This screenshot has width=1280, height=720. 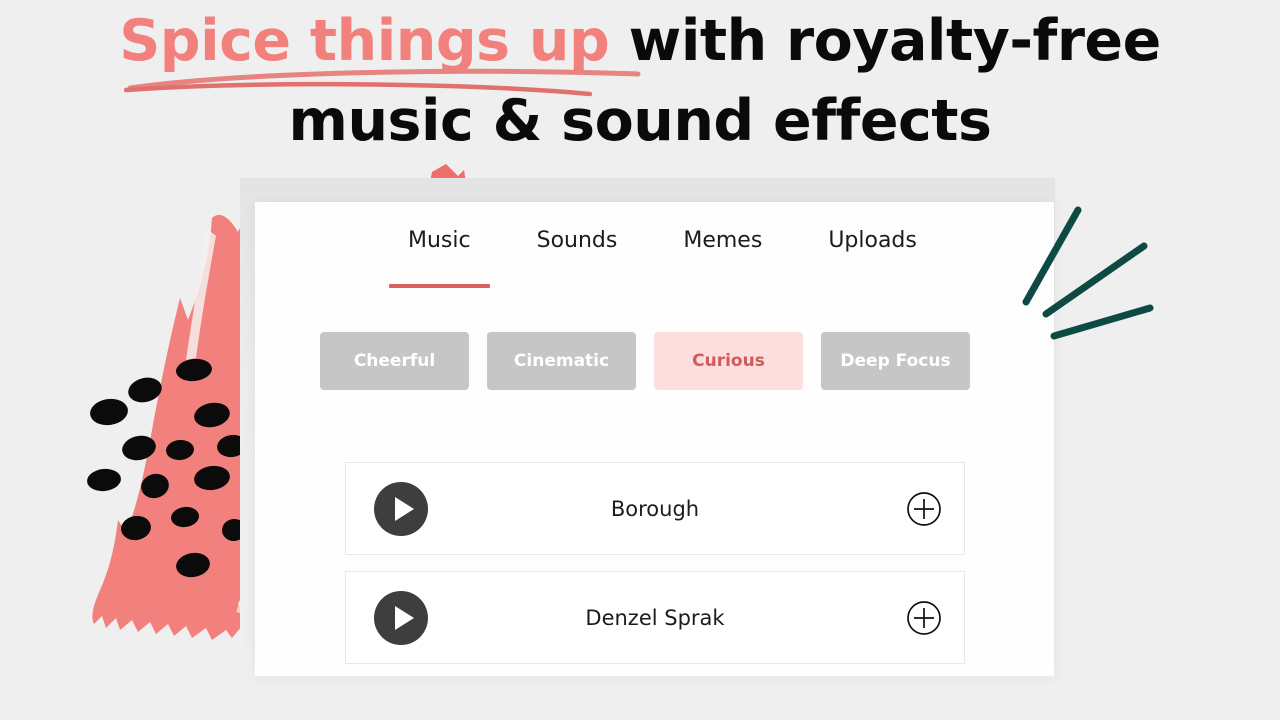 I want to click on headline-line-1: Spice things up with royalty-free, so click(x=640, y=41).